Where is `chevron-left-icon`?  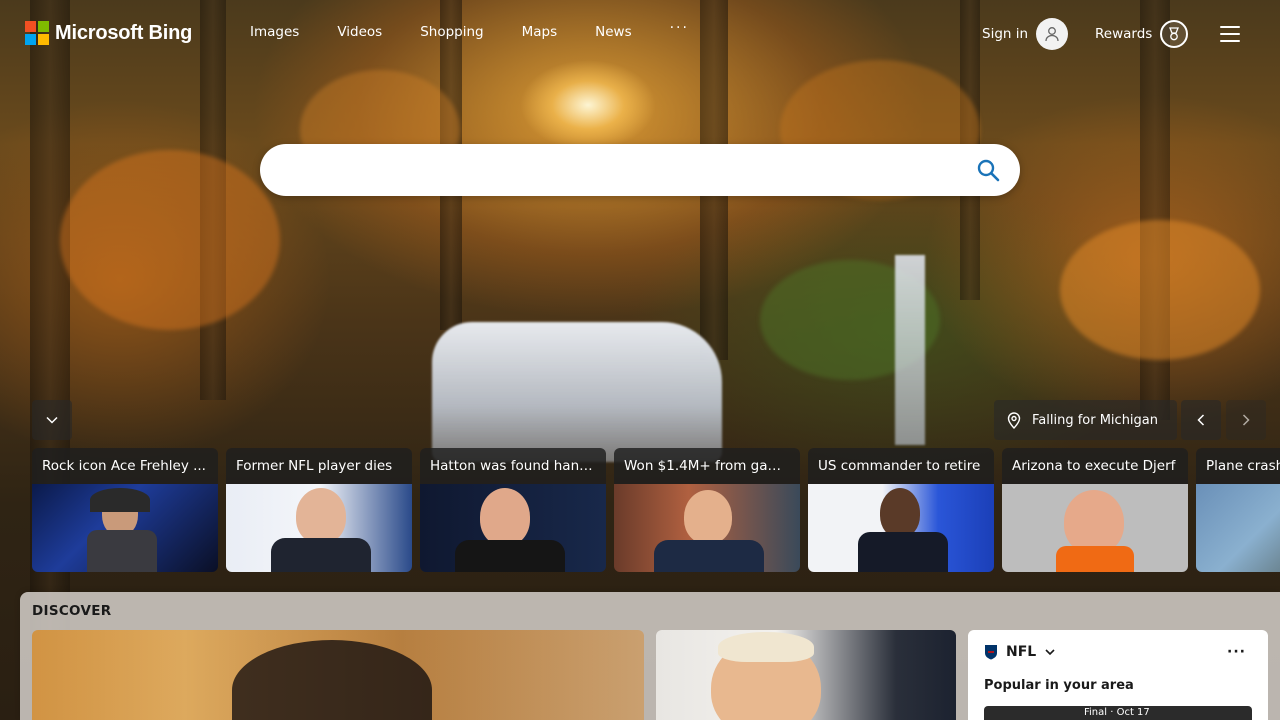 chevron-left-icon is located at coordinates (1201, 420).